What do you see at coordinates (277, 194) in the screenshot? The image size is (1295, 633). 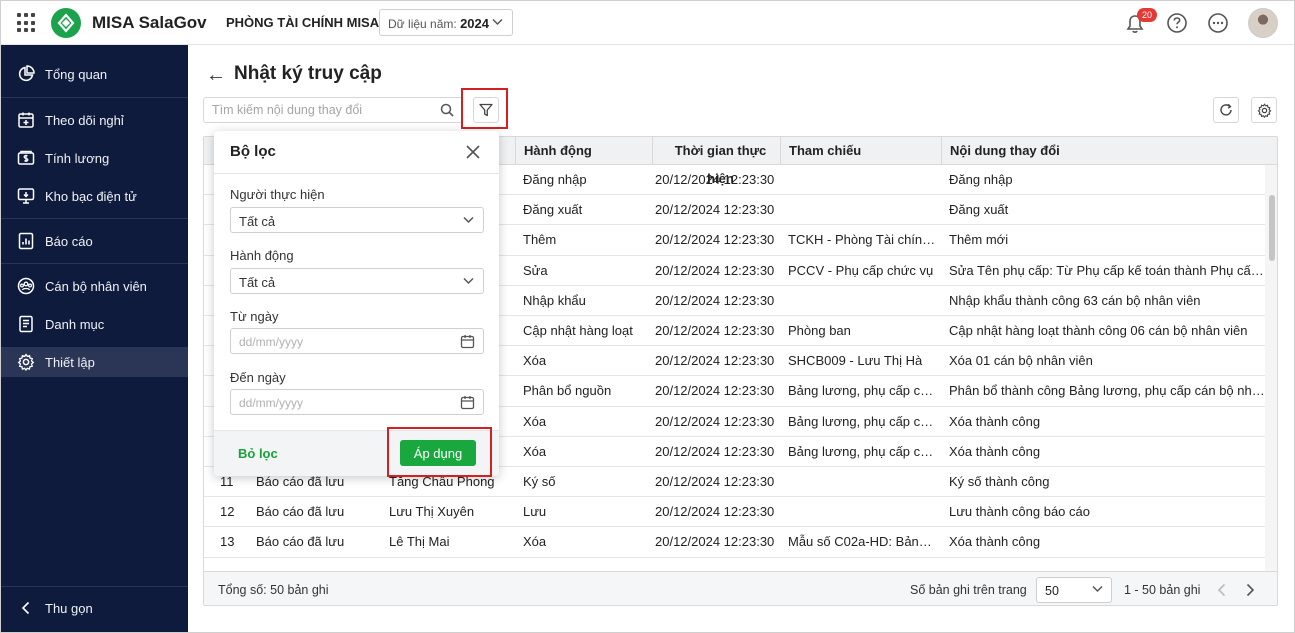 I see `performer-label: Người thực hiện` at bounding box center [277, 194].